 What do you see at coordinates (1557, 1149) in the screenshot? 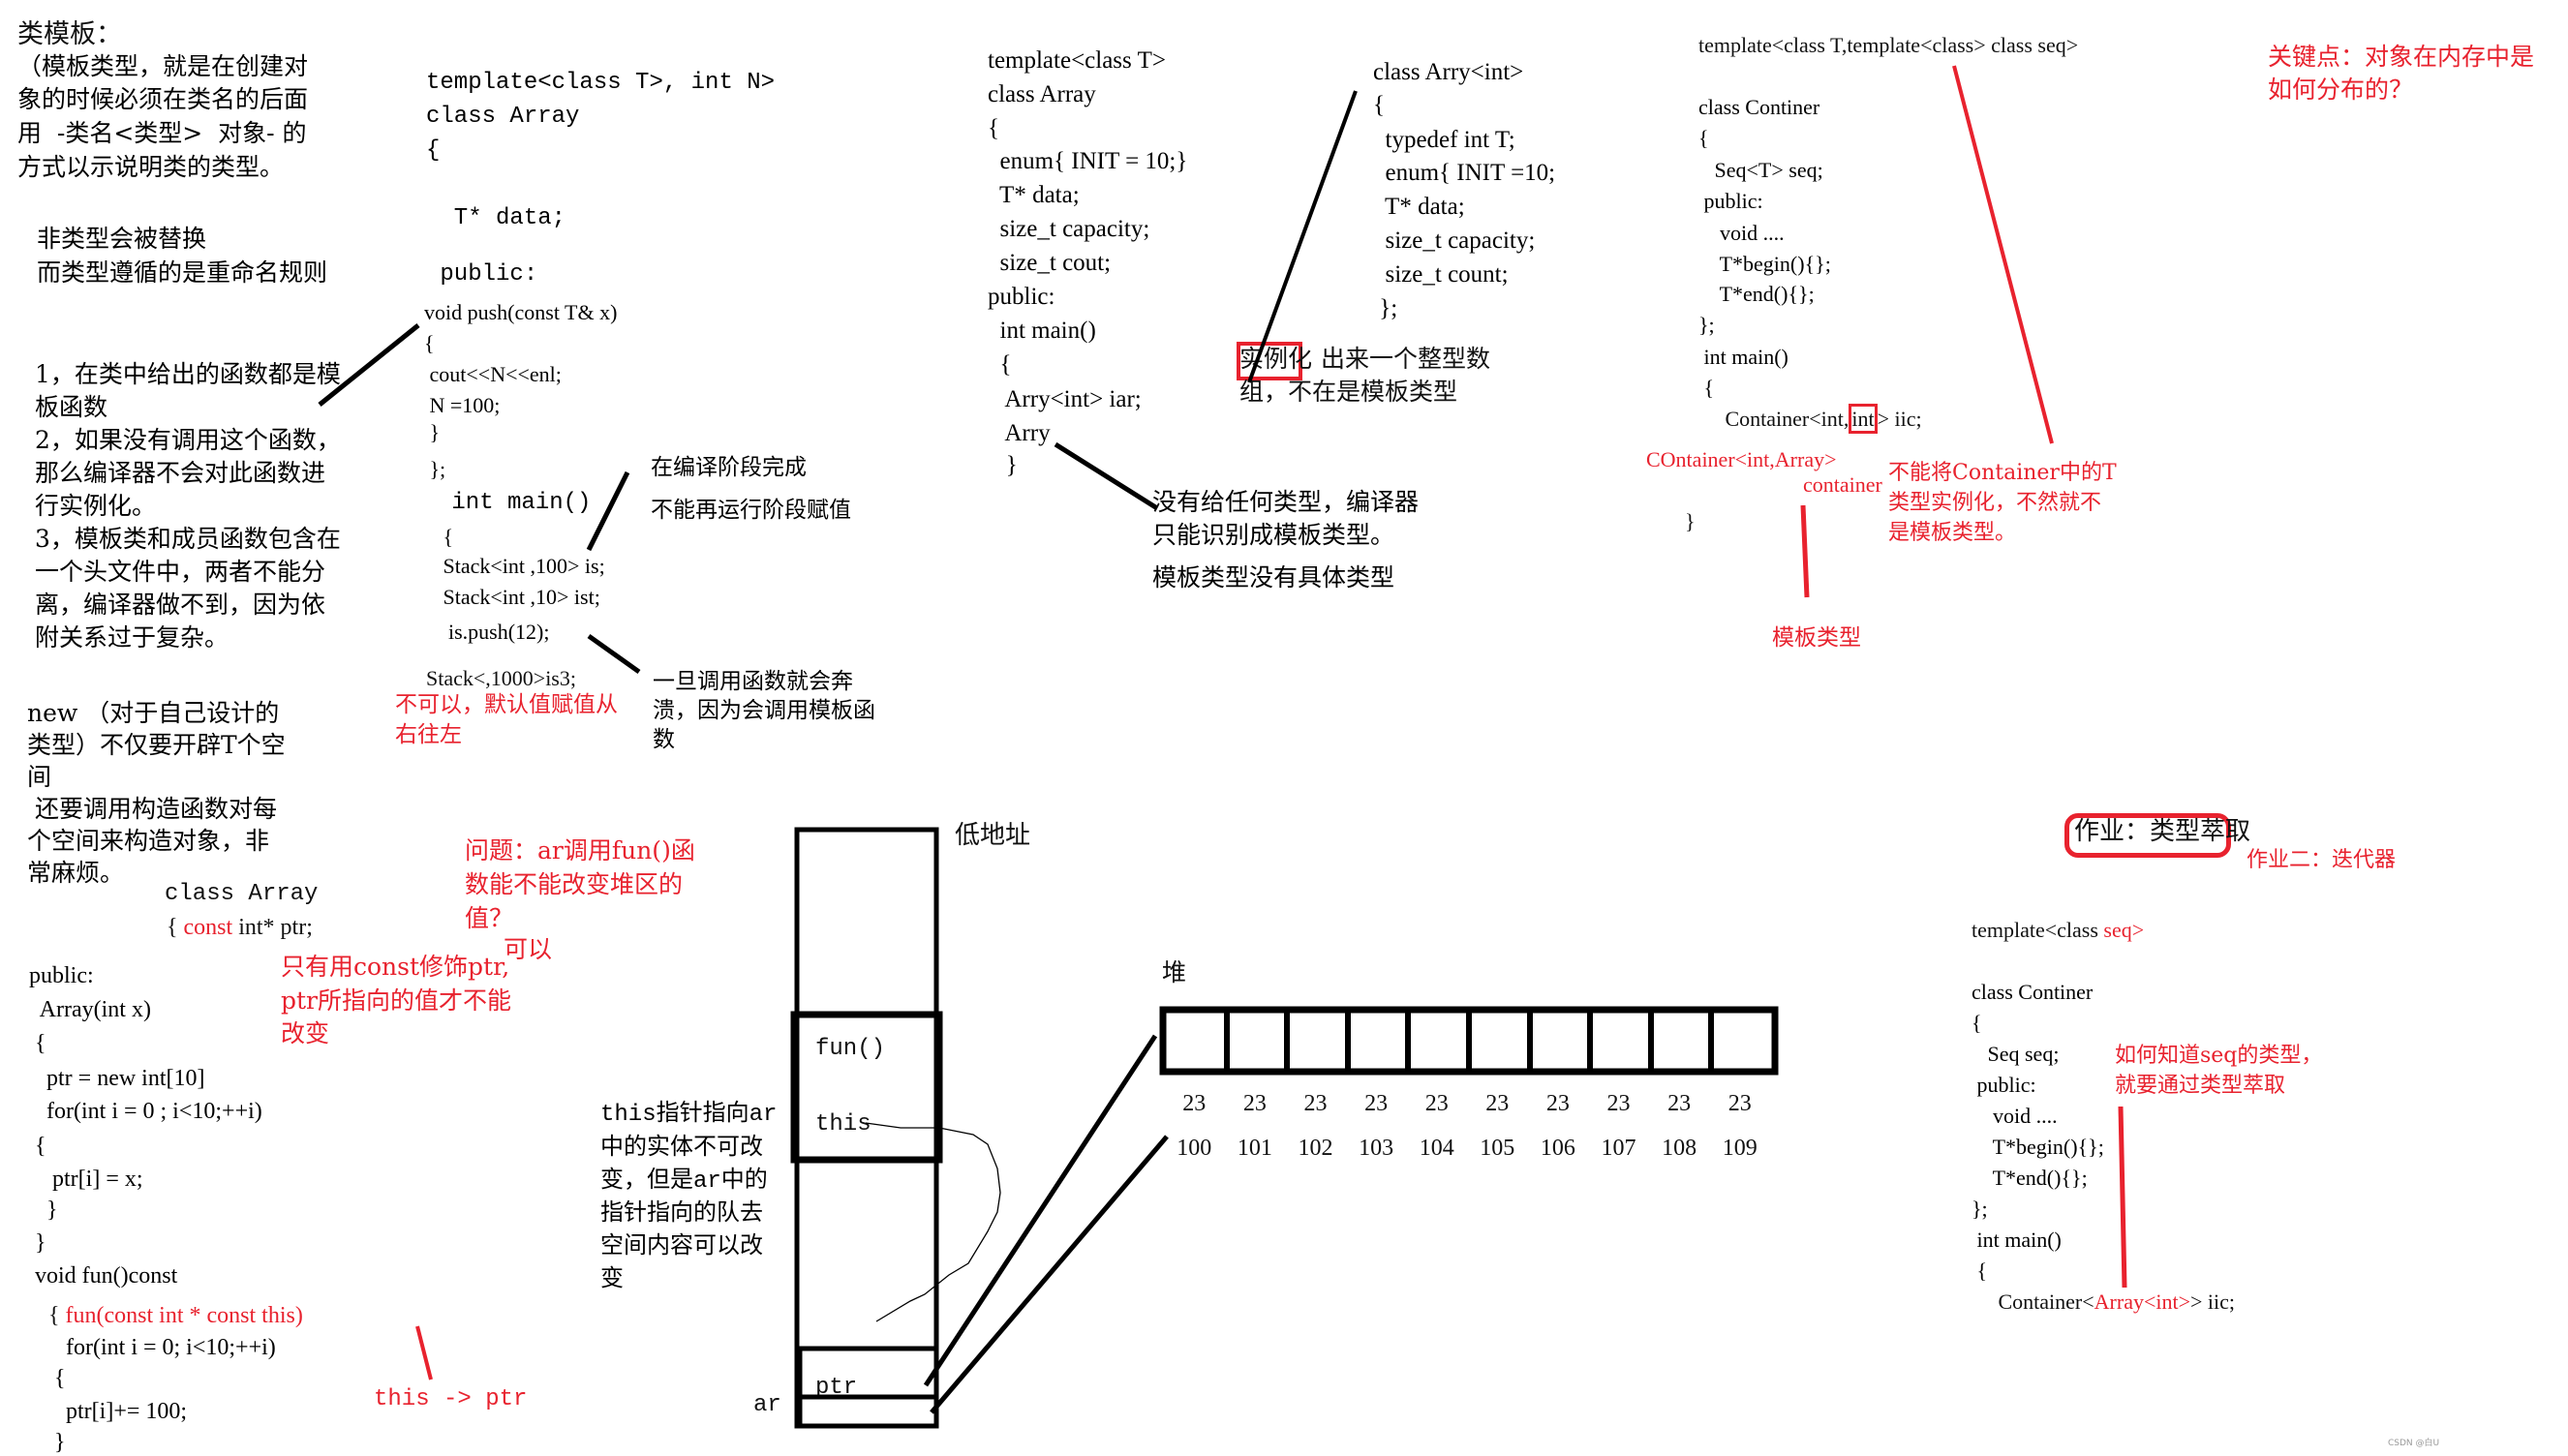
I see `heap-cell-address: 106` at bounding box center [1557, 1149].